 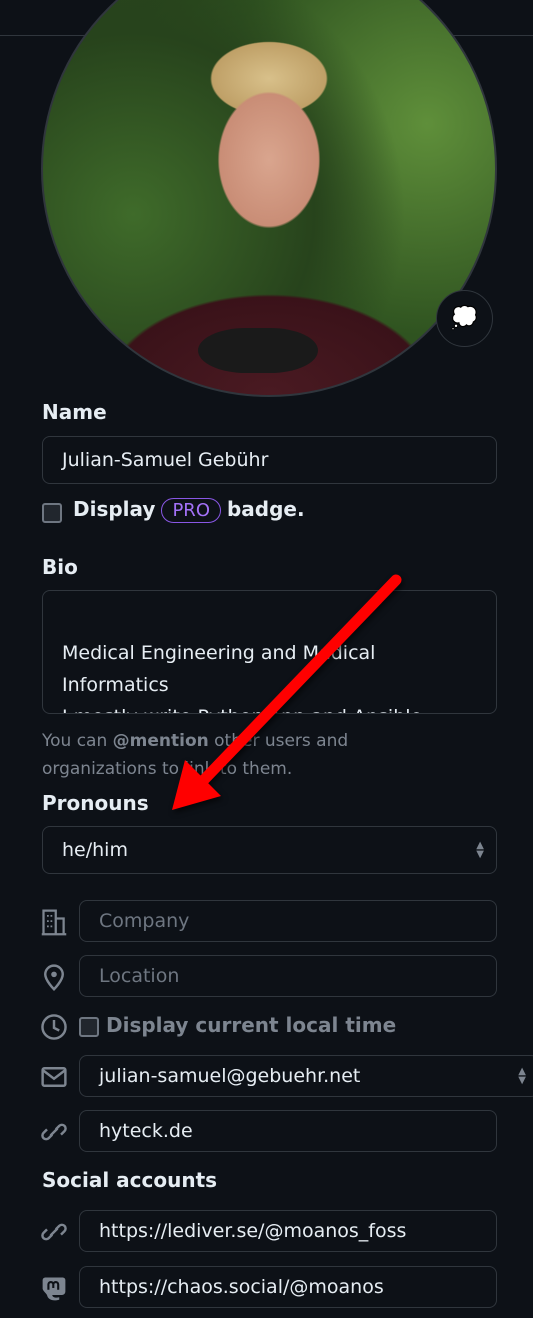 What do you see at coordinates (251, 1025) in the screenshot?
I see `local-time-label: Display current local time` at bounding box center [251, 1025].